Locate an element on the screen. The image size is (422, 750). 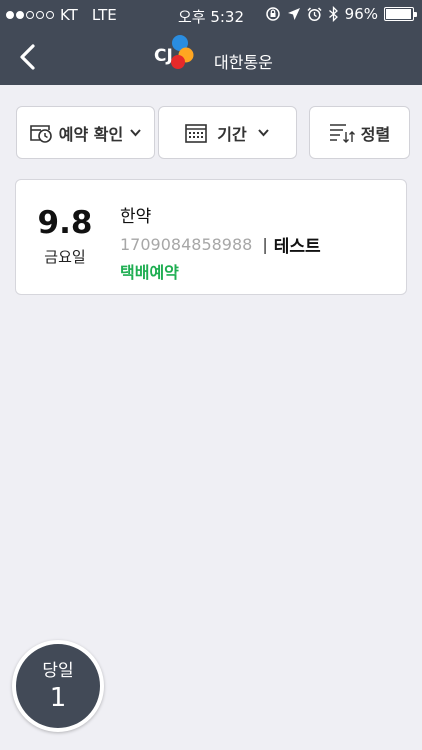
shipment-details: 1709084858988 | 테스트 is located at coordinates (220, 244).